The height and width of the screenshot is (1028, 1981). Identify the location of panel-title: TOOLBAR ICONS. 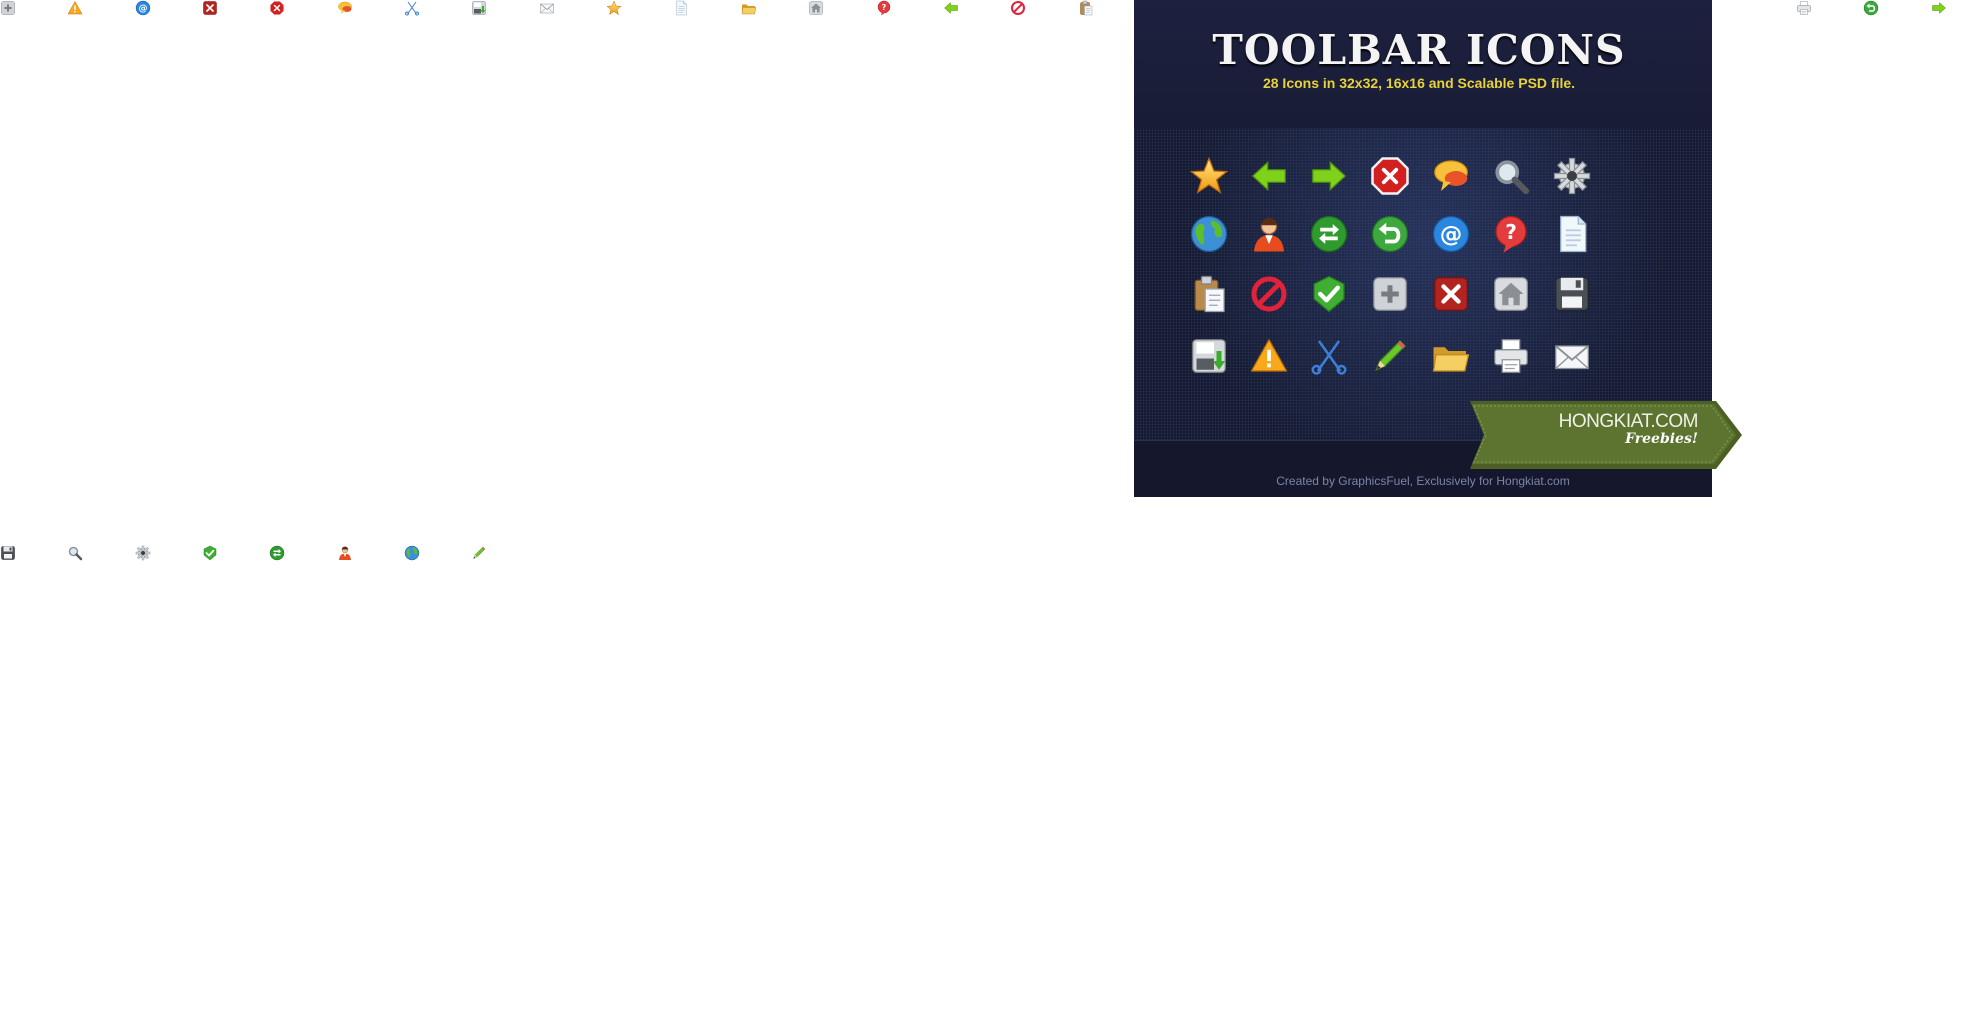
(1419, 50).